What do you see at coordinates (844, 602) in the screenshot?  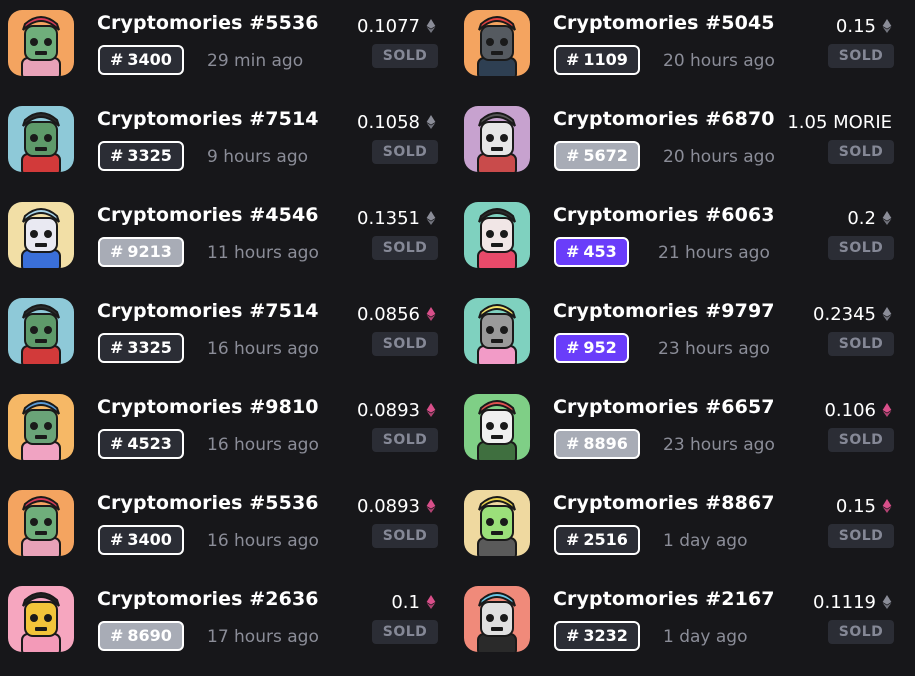 I see `price-value: 0.1119` at bounding box center [844, 602].